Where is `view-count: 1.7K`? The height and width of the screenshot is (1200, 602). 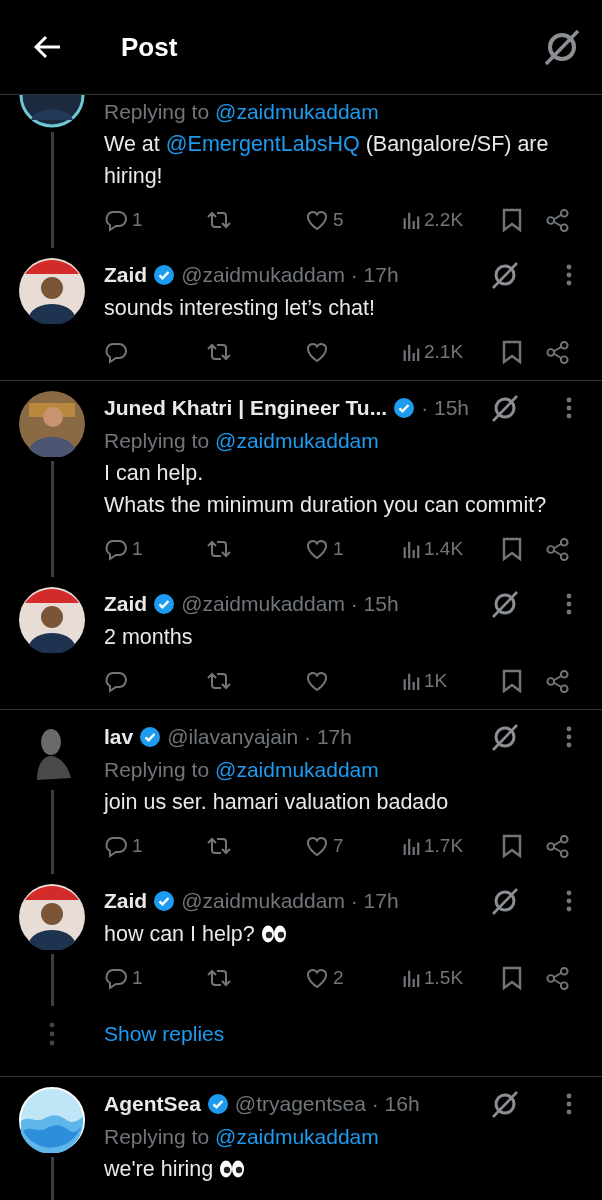
view-count: 1.7K is located at coordinates (444, 846).